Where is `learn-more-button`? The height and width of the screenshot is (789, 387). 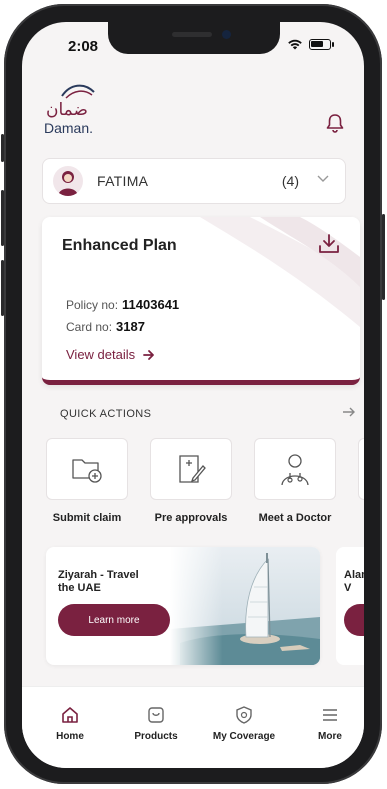
learn-more-button is located at coordinates (354, 620).